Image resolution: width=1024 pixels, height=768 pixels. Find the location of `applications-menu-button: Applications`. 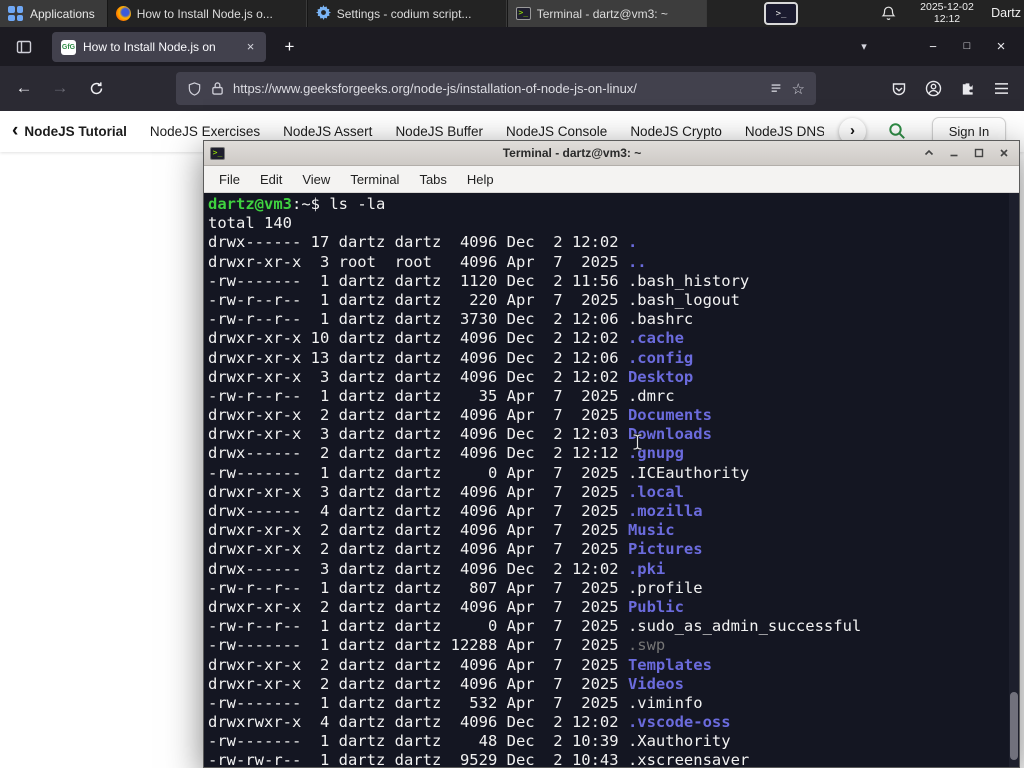

applications-menu-button: Applications is located at coordinates (53, 13).